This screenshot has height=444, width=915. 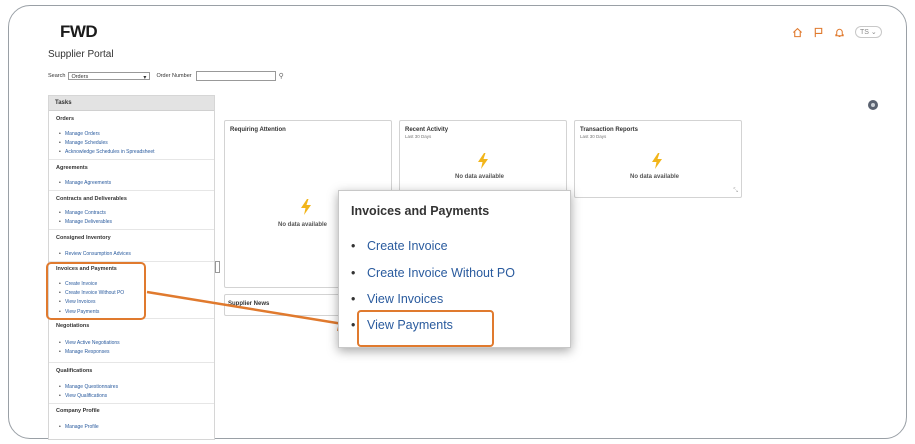 I want to click on highlight-box-view-payments, so click(x=425, y=328).